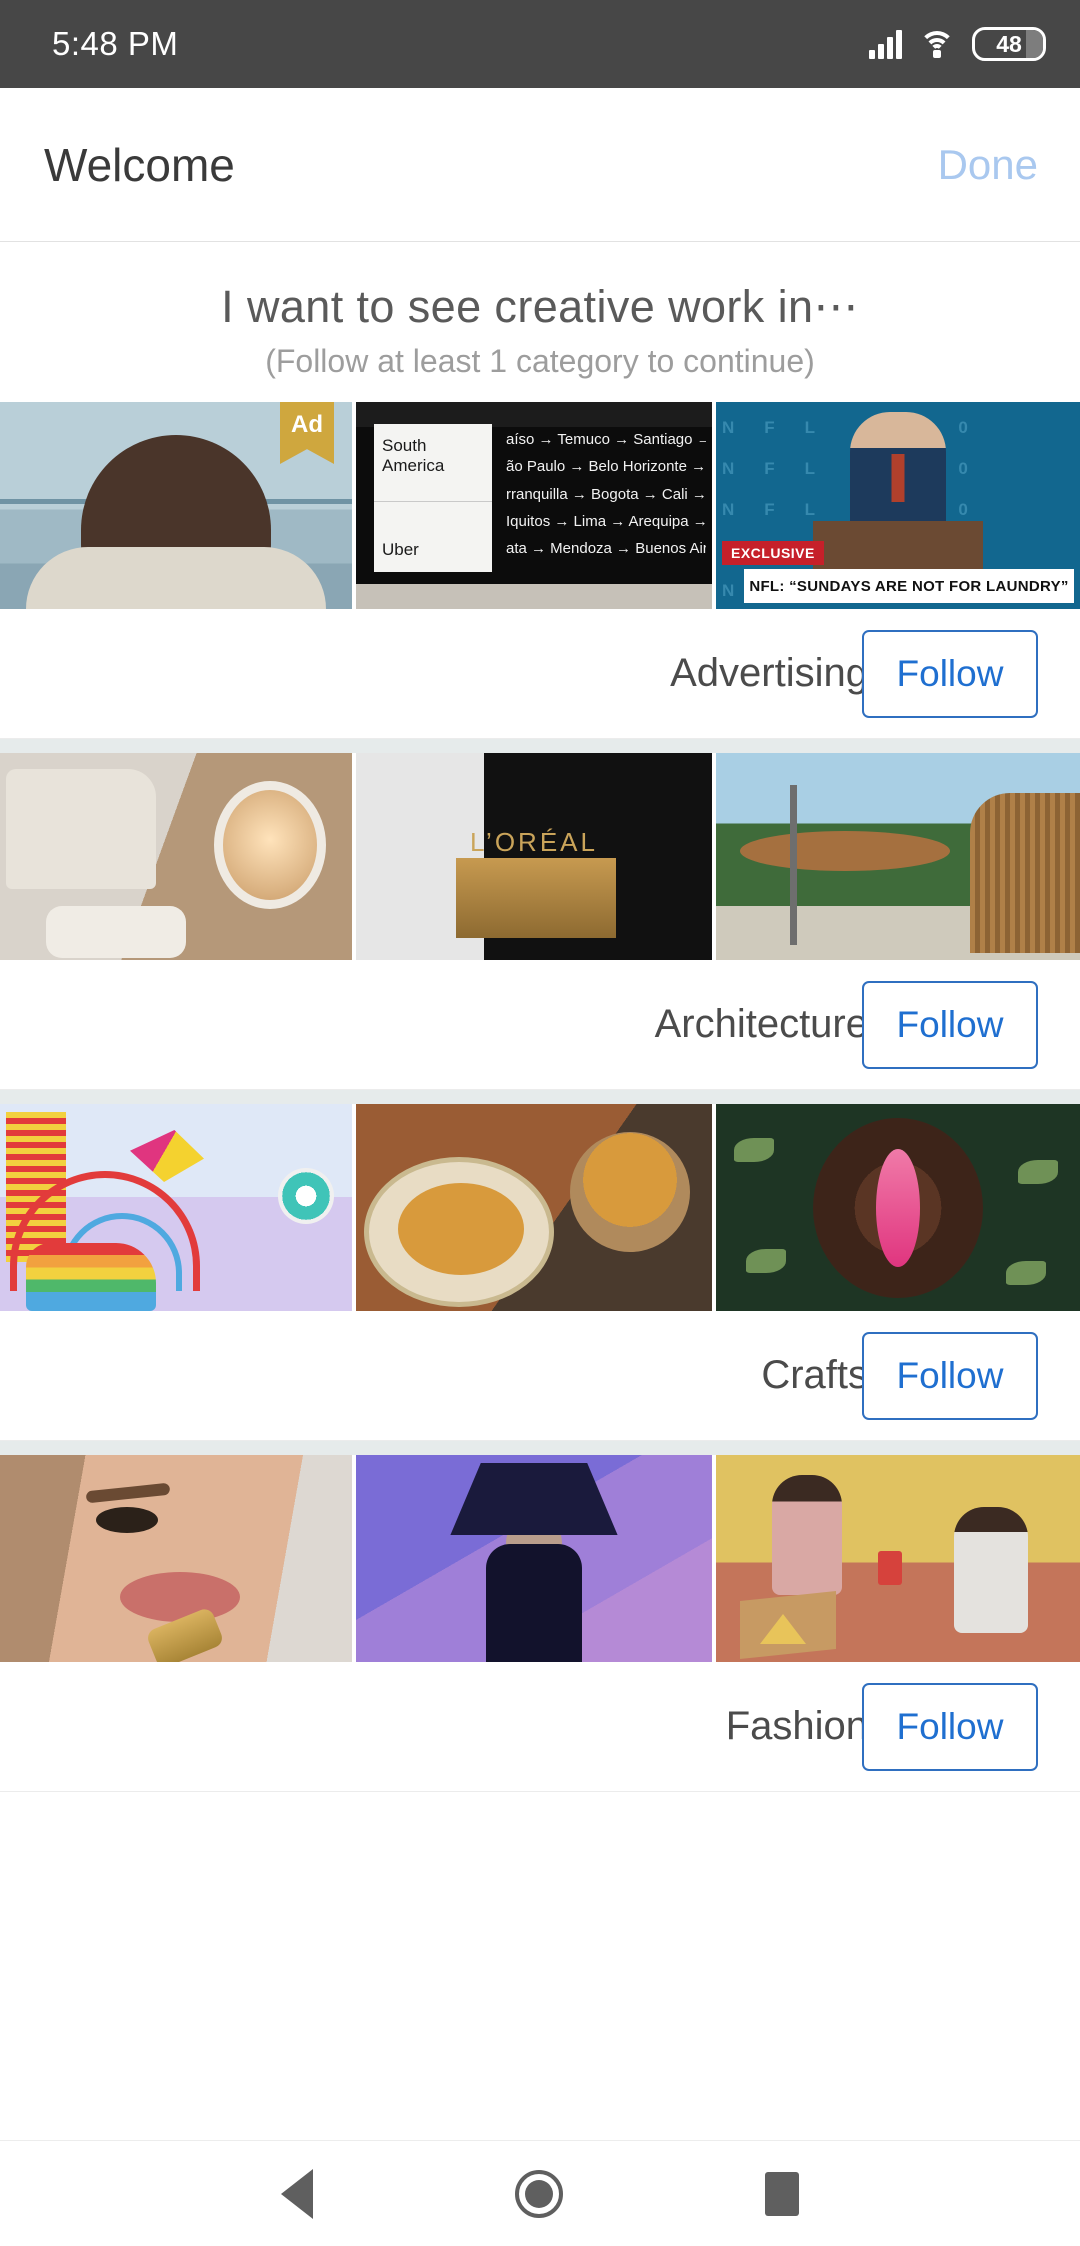 This screenshot has height=2246, width=1080. Describe the element at coordinates (540, 1727) in the screenshot. I see `category-footer: Fashion Follow` at that location.